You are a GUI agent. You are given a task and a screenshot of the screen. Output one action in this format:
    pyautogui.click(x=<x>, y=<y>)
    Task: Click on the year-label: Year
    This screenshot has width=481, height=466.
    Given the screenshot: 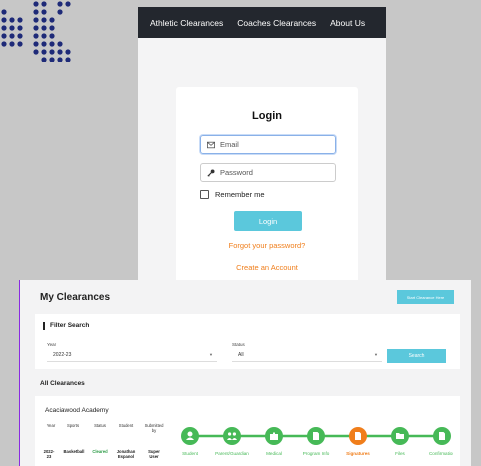 What is the action you would take?
    pyautogui.click(x=52, y=344)
    